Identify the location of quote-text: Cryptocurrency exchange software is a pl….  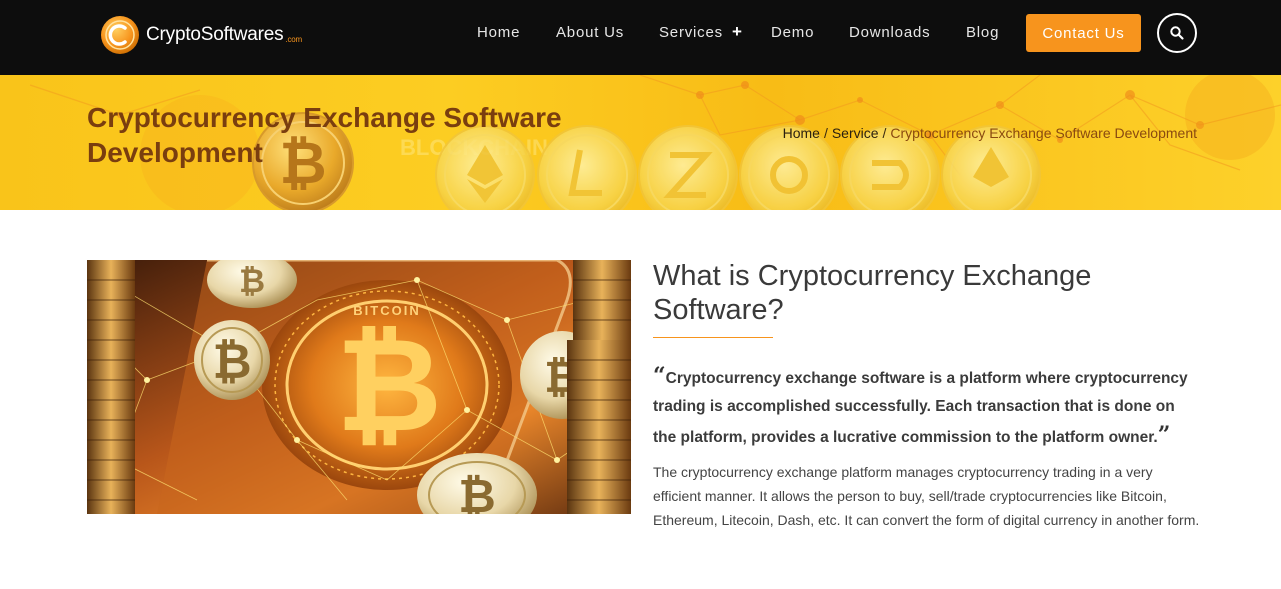
(920, 408).